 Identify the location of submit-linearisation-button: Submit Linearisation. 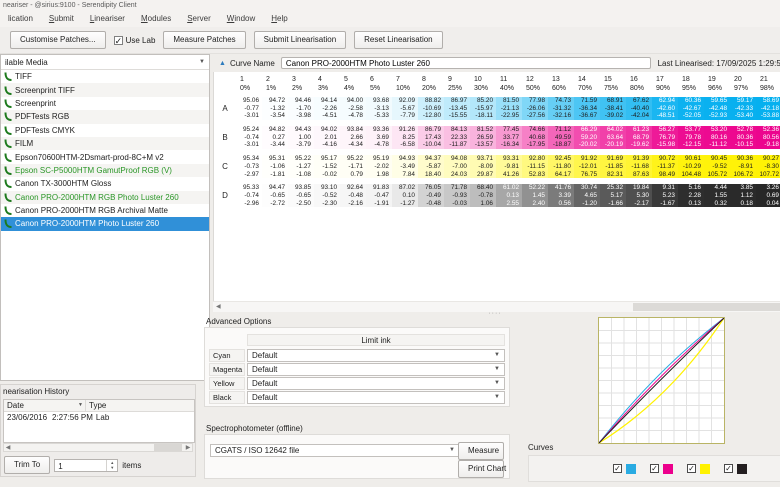
(300, 40).